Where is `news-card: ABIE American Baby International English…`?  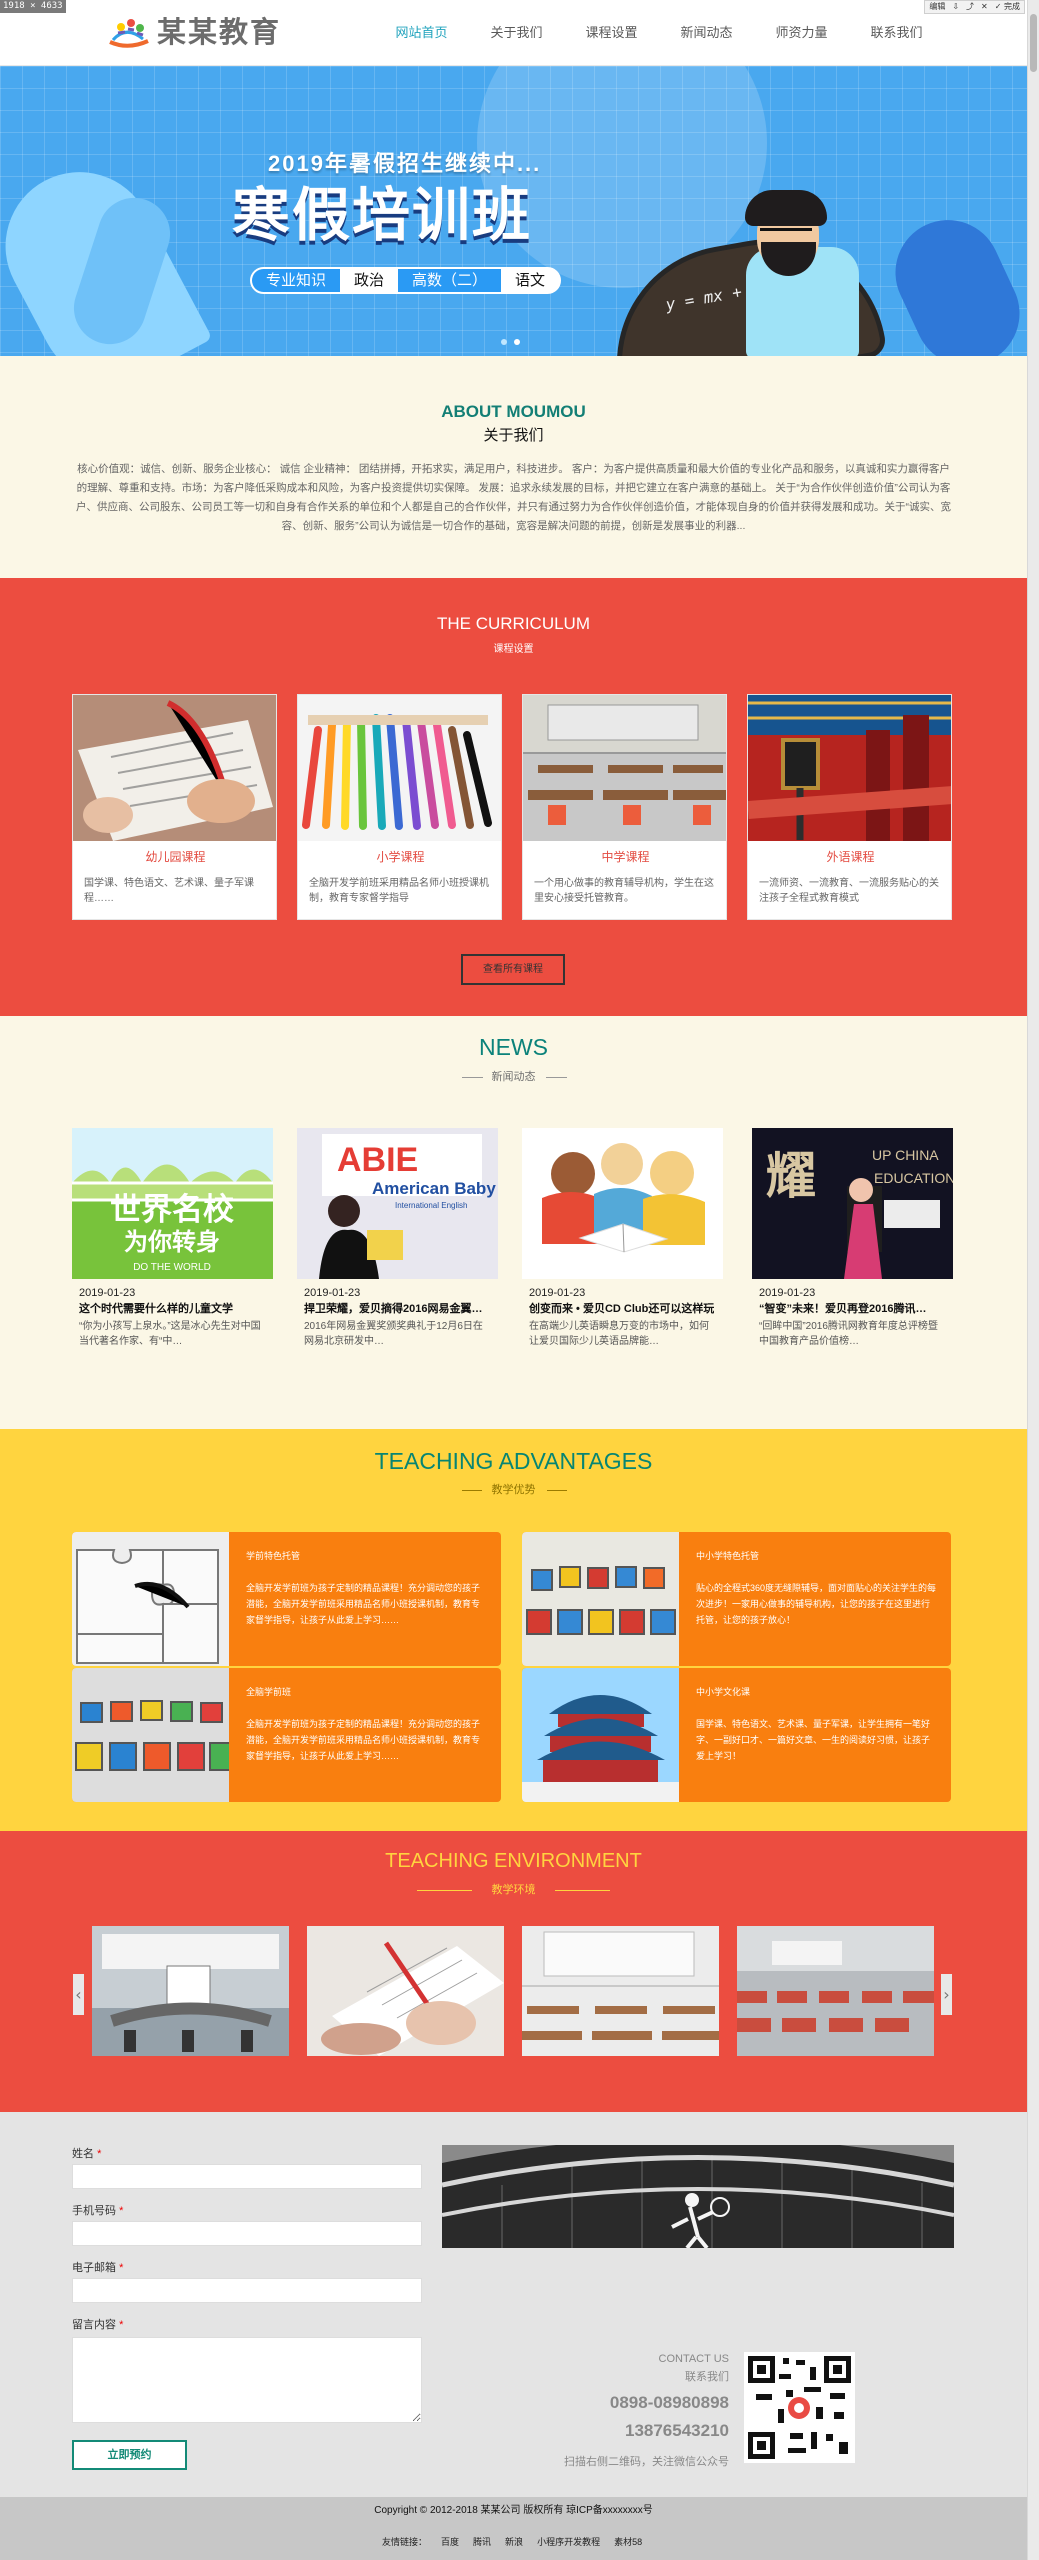
news-card: ABIE American Baby International English… is located at coordinates (397, 1247).